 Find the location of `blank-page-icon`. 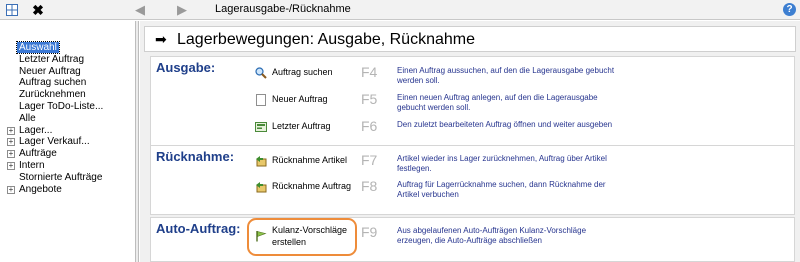

blank-page-icon is located at coordinates (261, 100).